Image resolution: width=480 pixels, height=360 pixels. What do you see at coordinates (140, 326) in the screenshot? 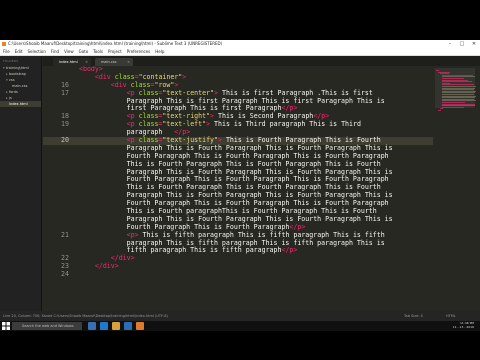
I see `sublime-taskbar-icon` at bounding box center [140, 326].